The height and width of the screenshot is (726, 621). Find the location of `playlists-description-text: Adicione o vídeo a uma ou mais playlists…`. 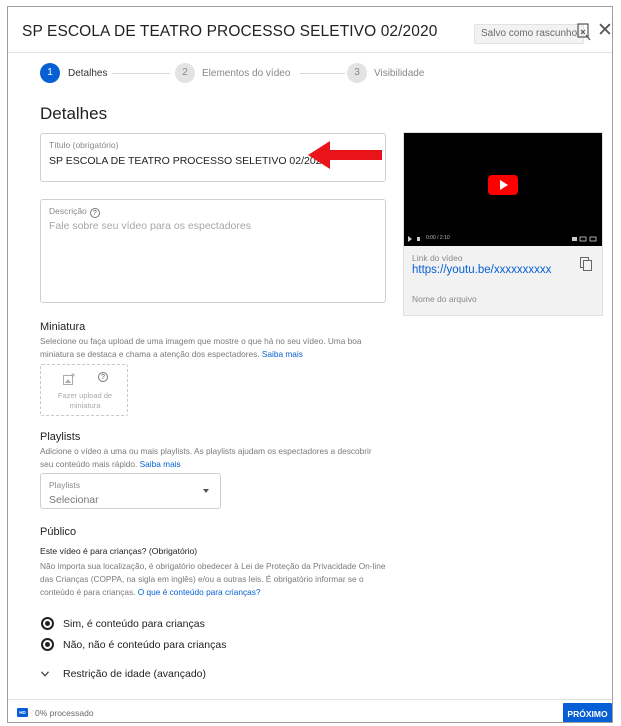

playlists-description-text: Adicione o vídeo a uma ou mais playlists… is located at coordinates (206, 457).